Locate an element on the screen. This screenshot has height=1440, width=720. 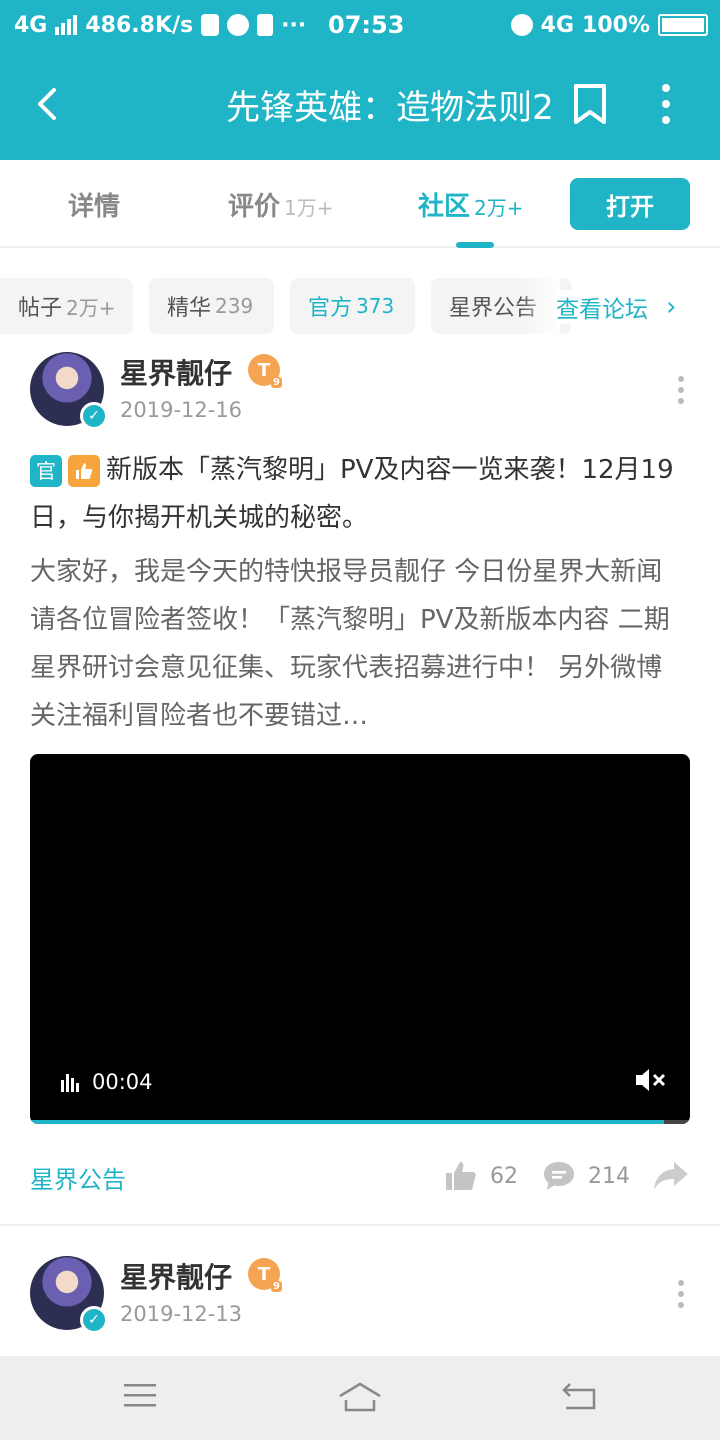
alarm-icon is located at coordinates (521, 25).